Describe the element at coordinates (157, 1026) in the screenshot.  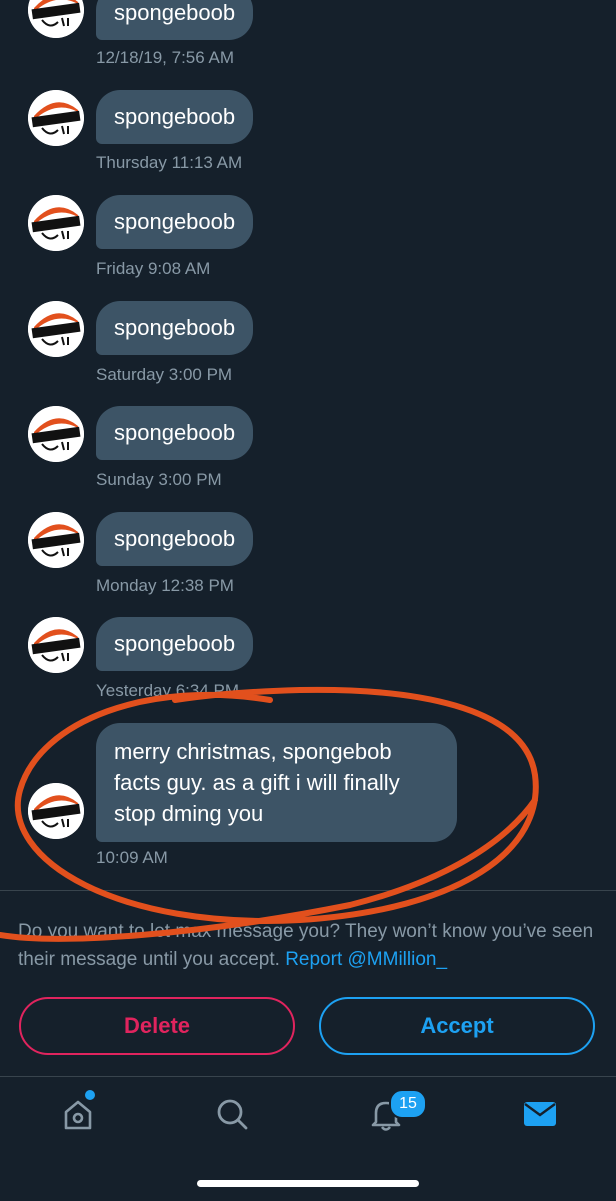
I see `delete-button: Delete` at that location.